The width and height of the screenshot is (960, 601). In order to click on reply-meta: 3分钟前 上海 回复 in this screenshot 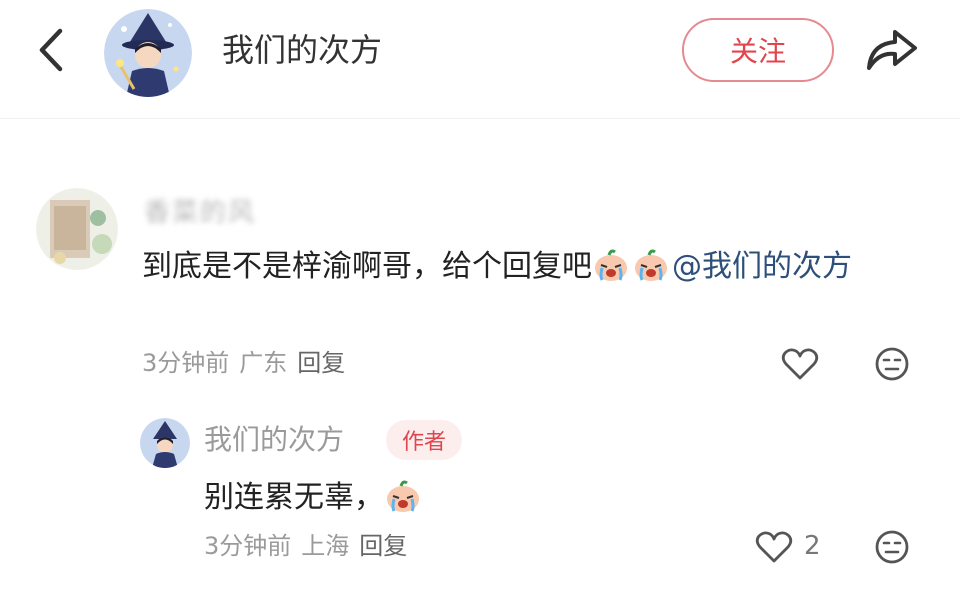, I will do `click(310, 546)`.